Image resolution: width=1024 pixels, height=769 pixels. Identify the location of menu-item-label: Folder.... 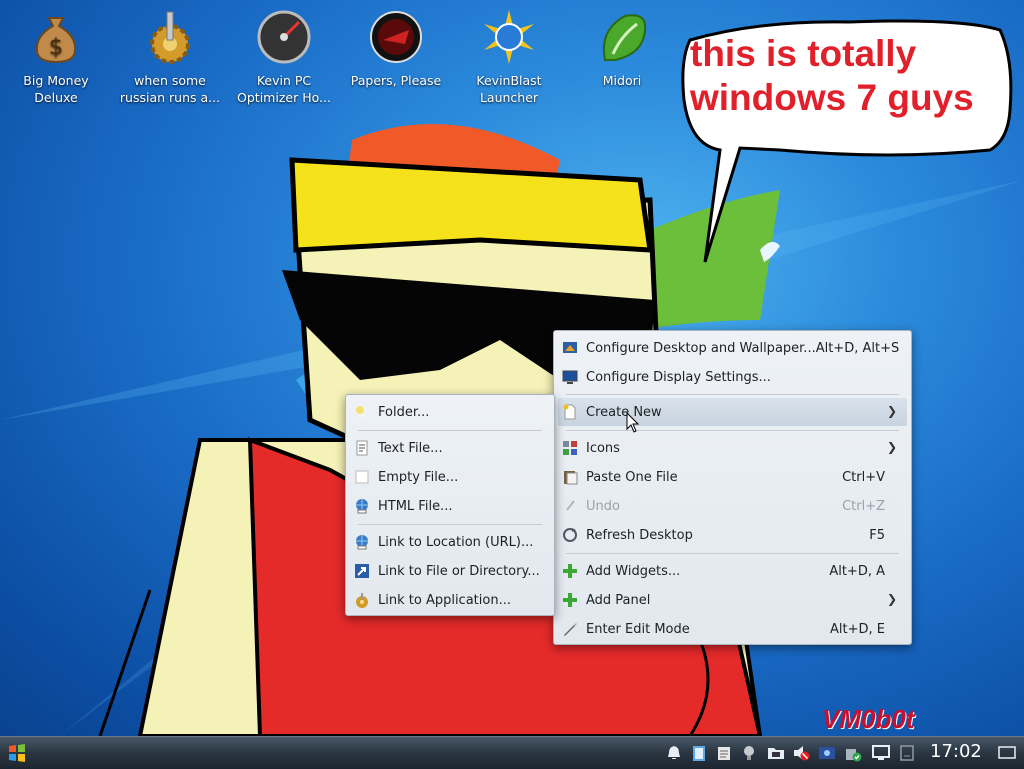
(404, 412).